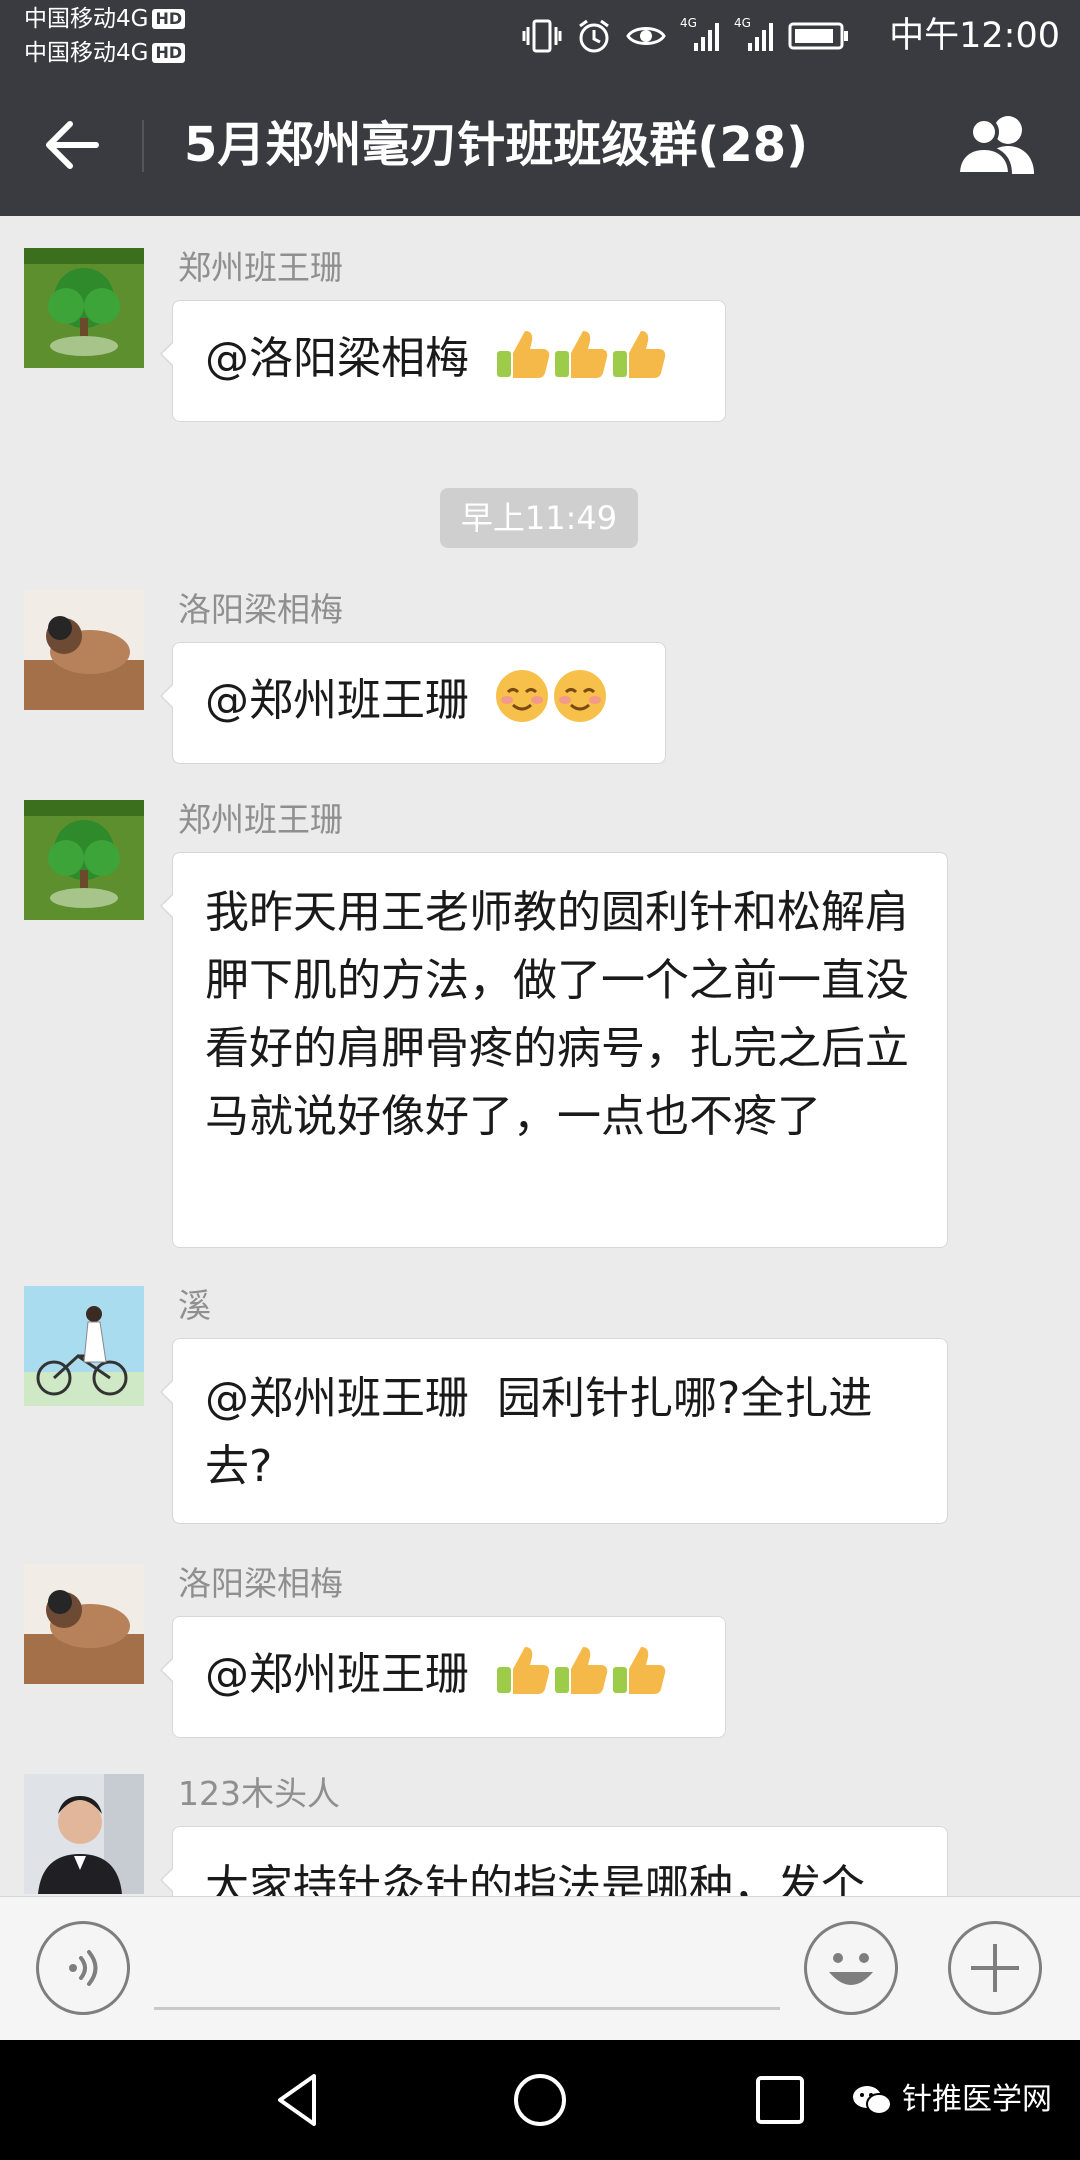  Describe the element at coordinates (496, 145) in the screenshot. I see `chat-title: 5月郑州毫刃针班班级群(28)` at that location.